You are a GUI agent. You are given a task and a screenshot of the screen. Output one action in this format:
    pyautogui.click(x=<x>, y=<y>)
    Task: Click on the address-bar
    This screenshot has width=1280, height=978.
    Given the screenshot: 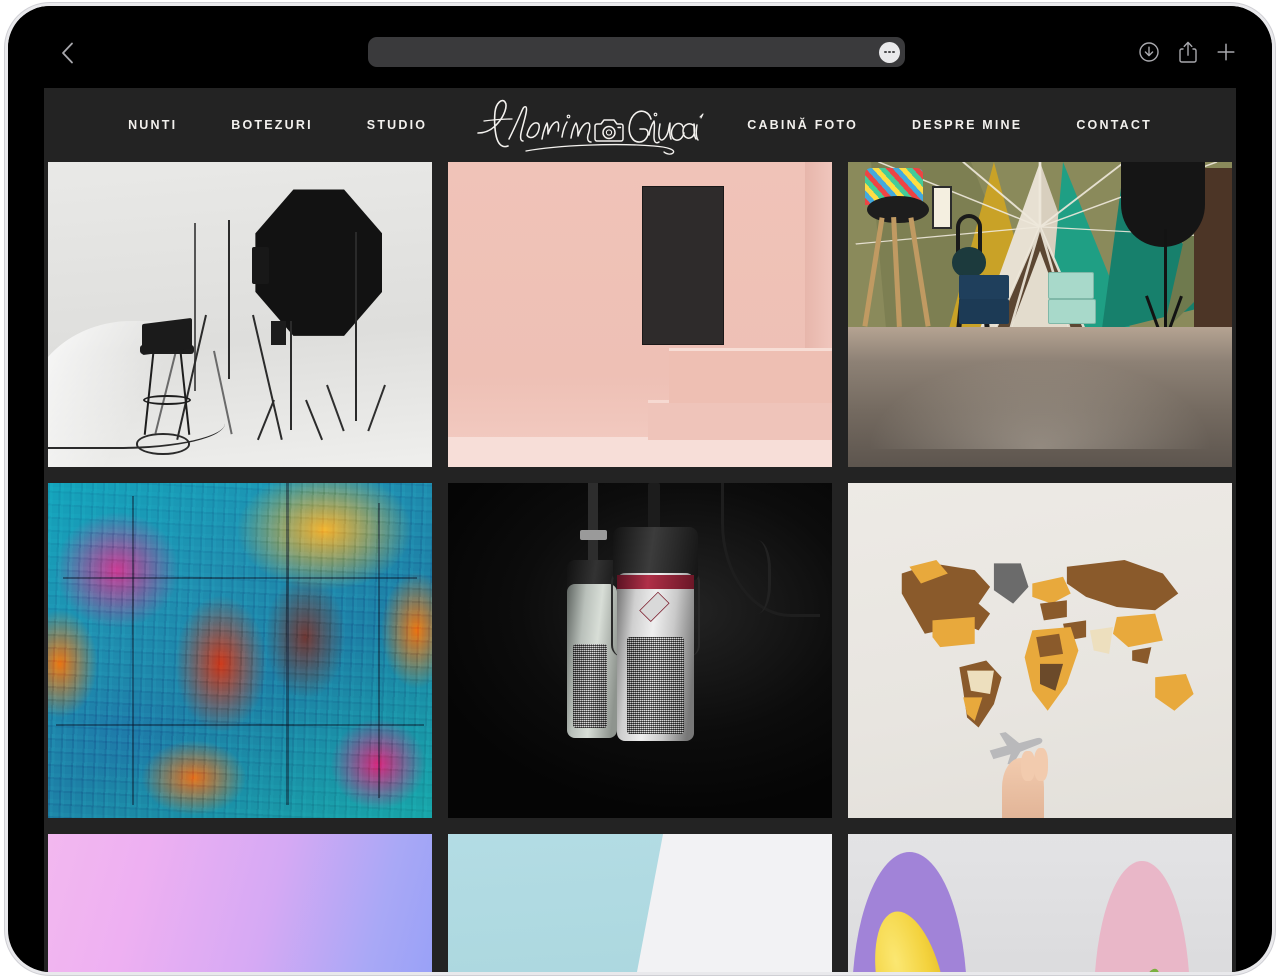 What is the action you would take?
    pyautogui.click(x=636, y=52)
    